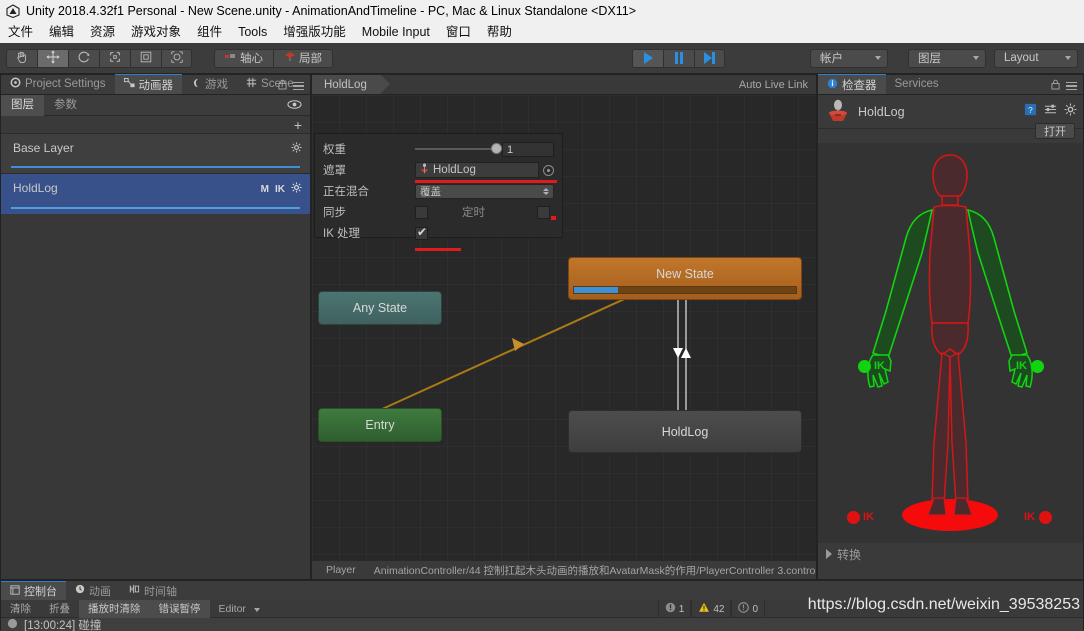  What do you see at coordinates (351, 84) in the screenshot?
I see `breadcrumb: HoldLog` at bounding box center [351, 84].